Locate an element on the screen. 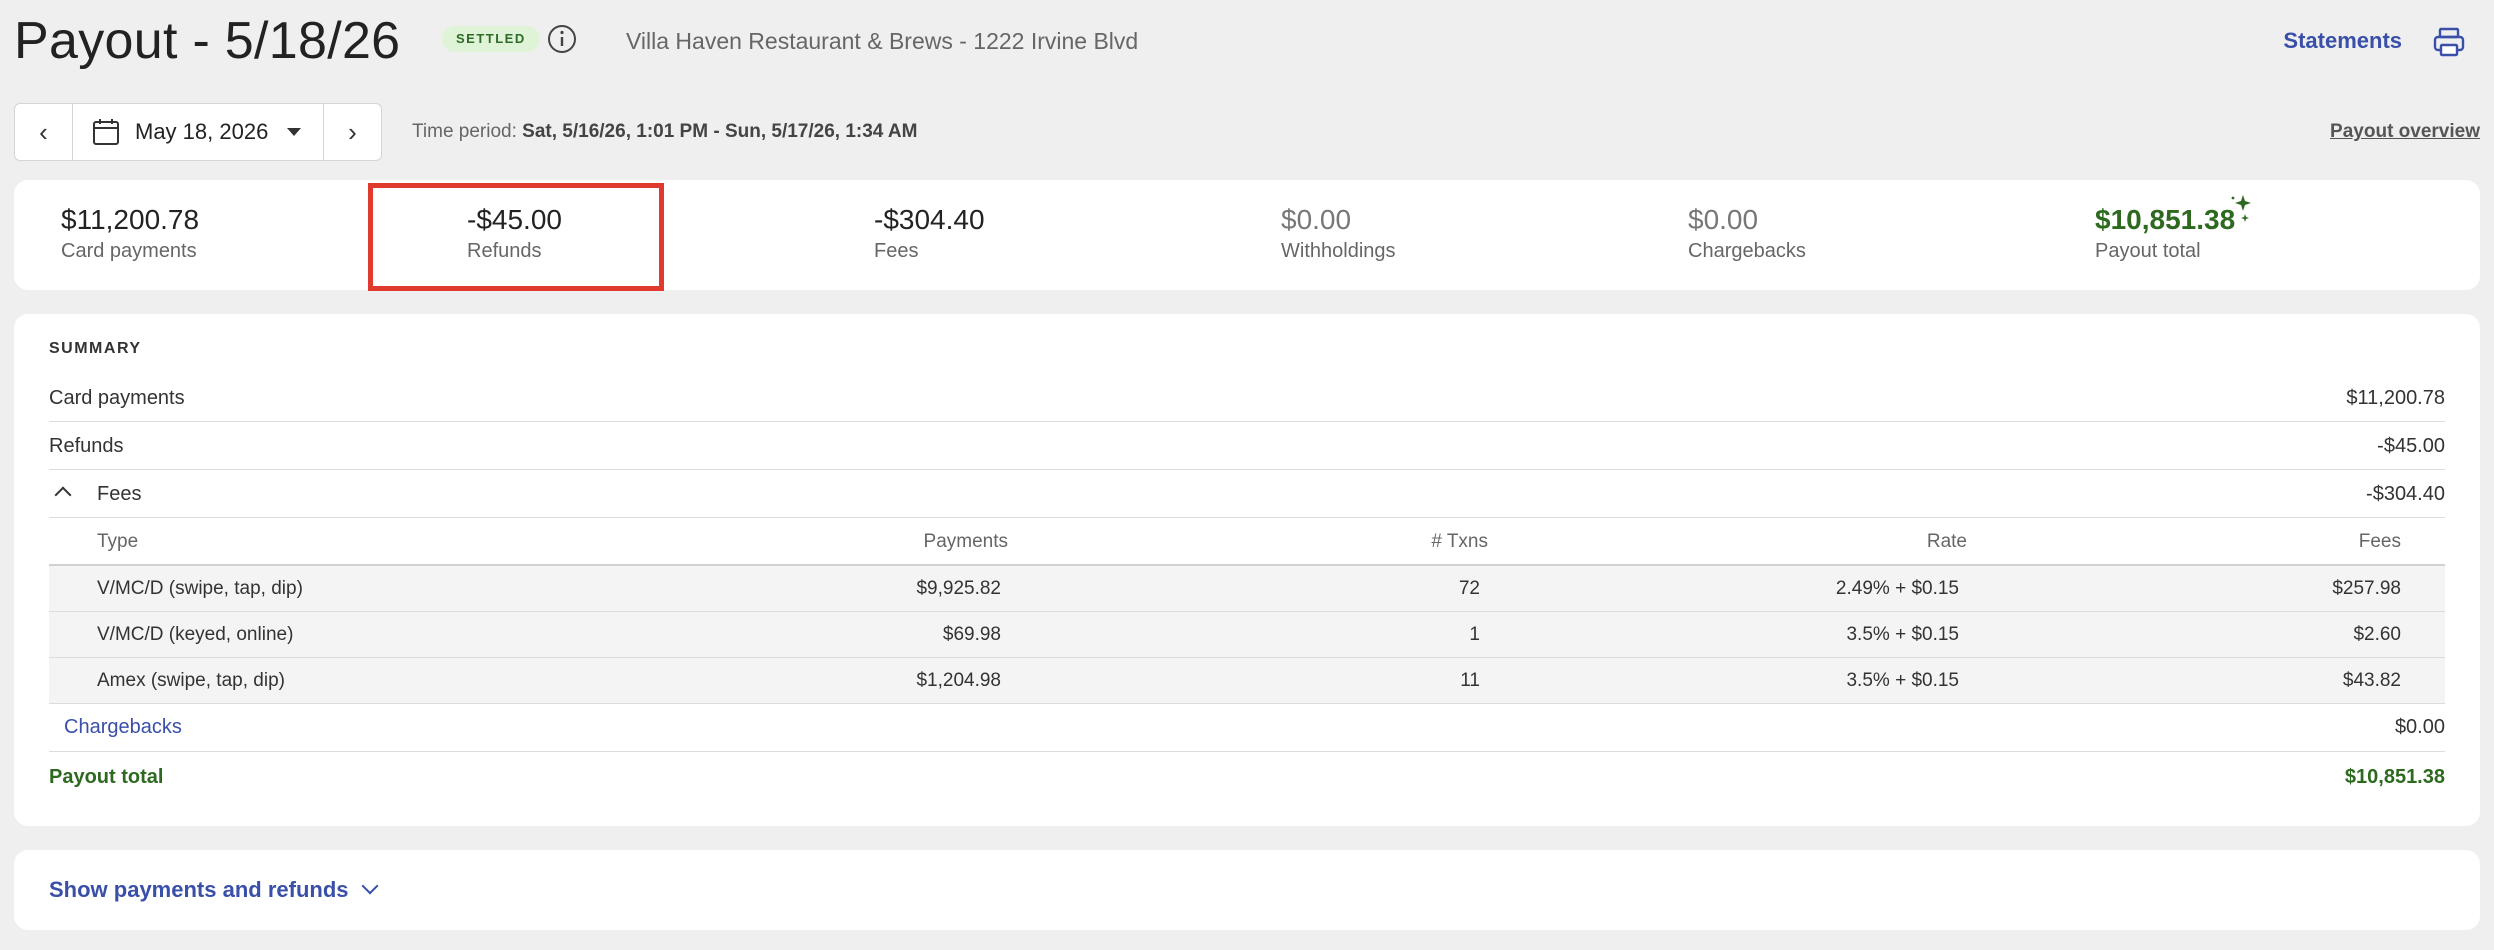  cell-type: V/MC/D (keyed, online) is located at coordinates (195, 634).